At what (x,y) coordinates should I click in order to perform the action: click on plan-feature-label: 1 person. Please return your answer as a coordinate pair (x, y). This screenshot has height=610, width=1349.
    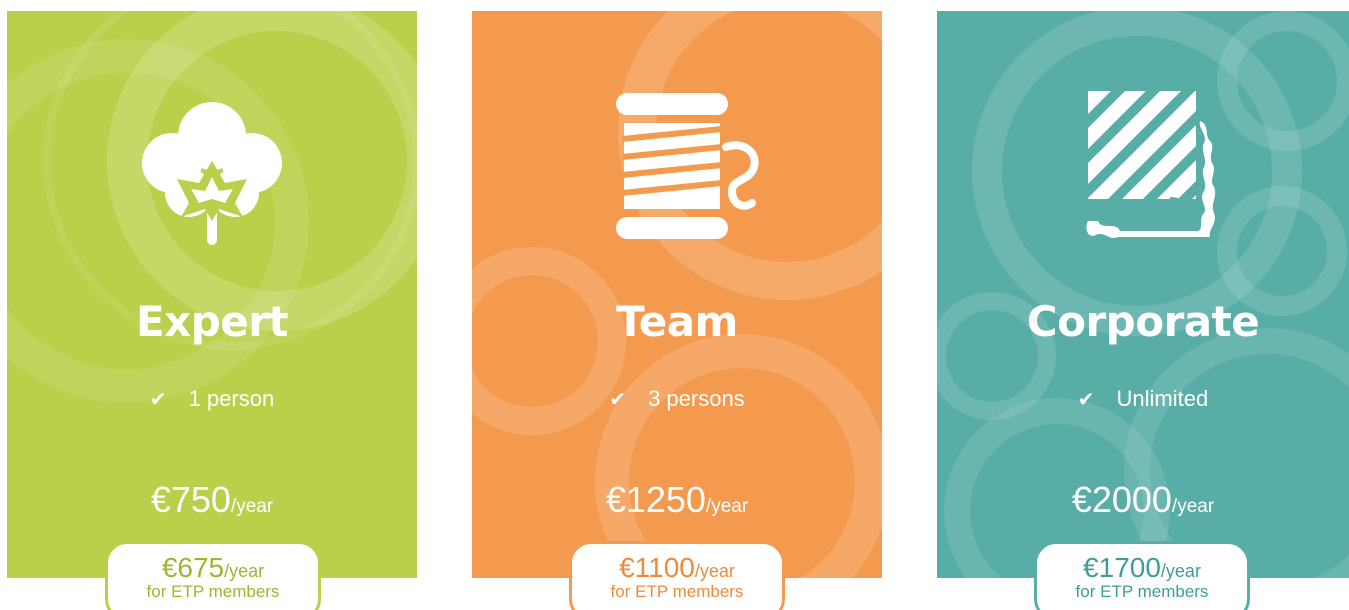
    Looking at the image, I should click on (231, 398).